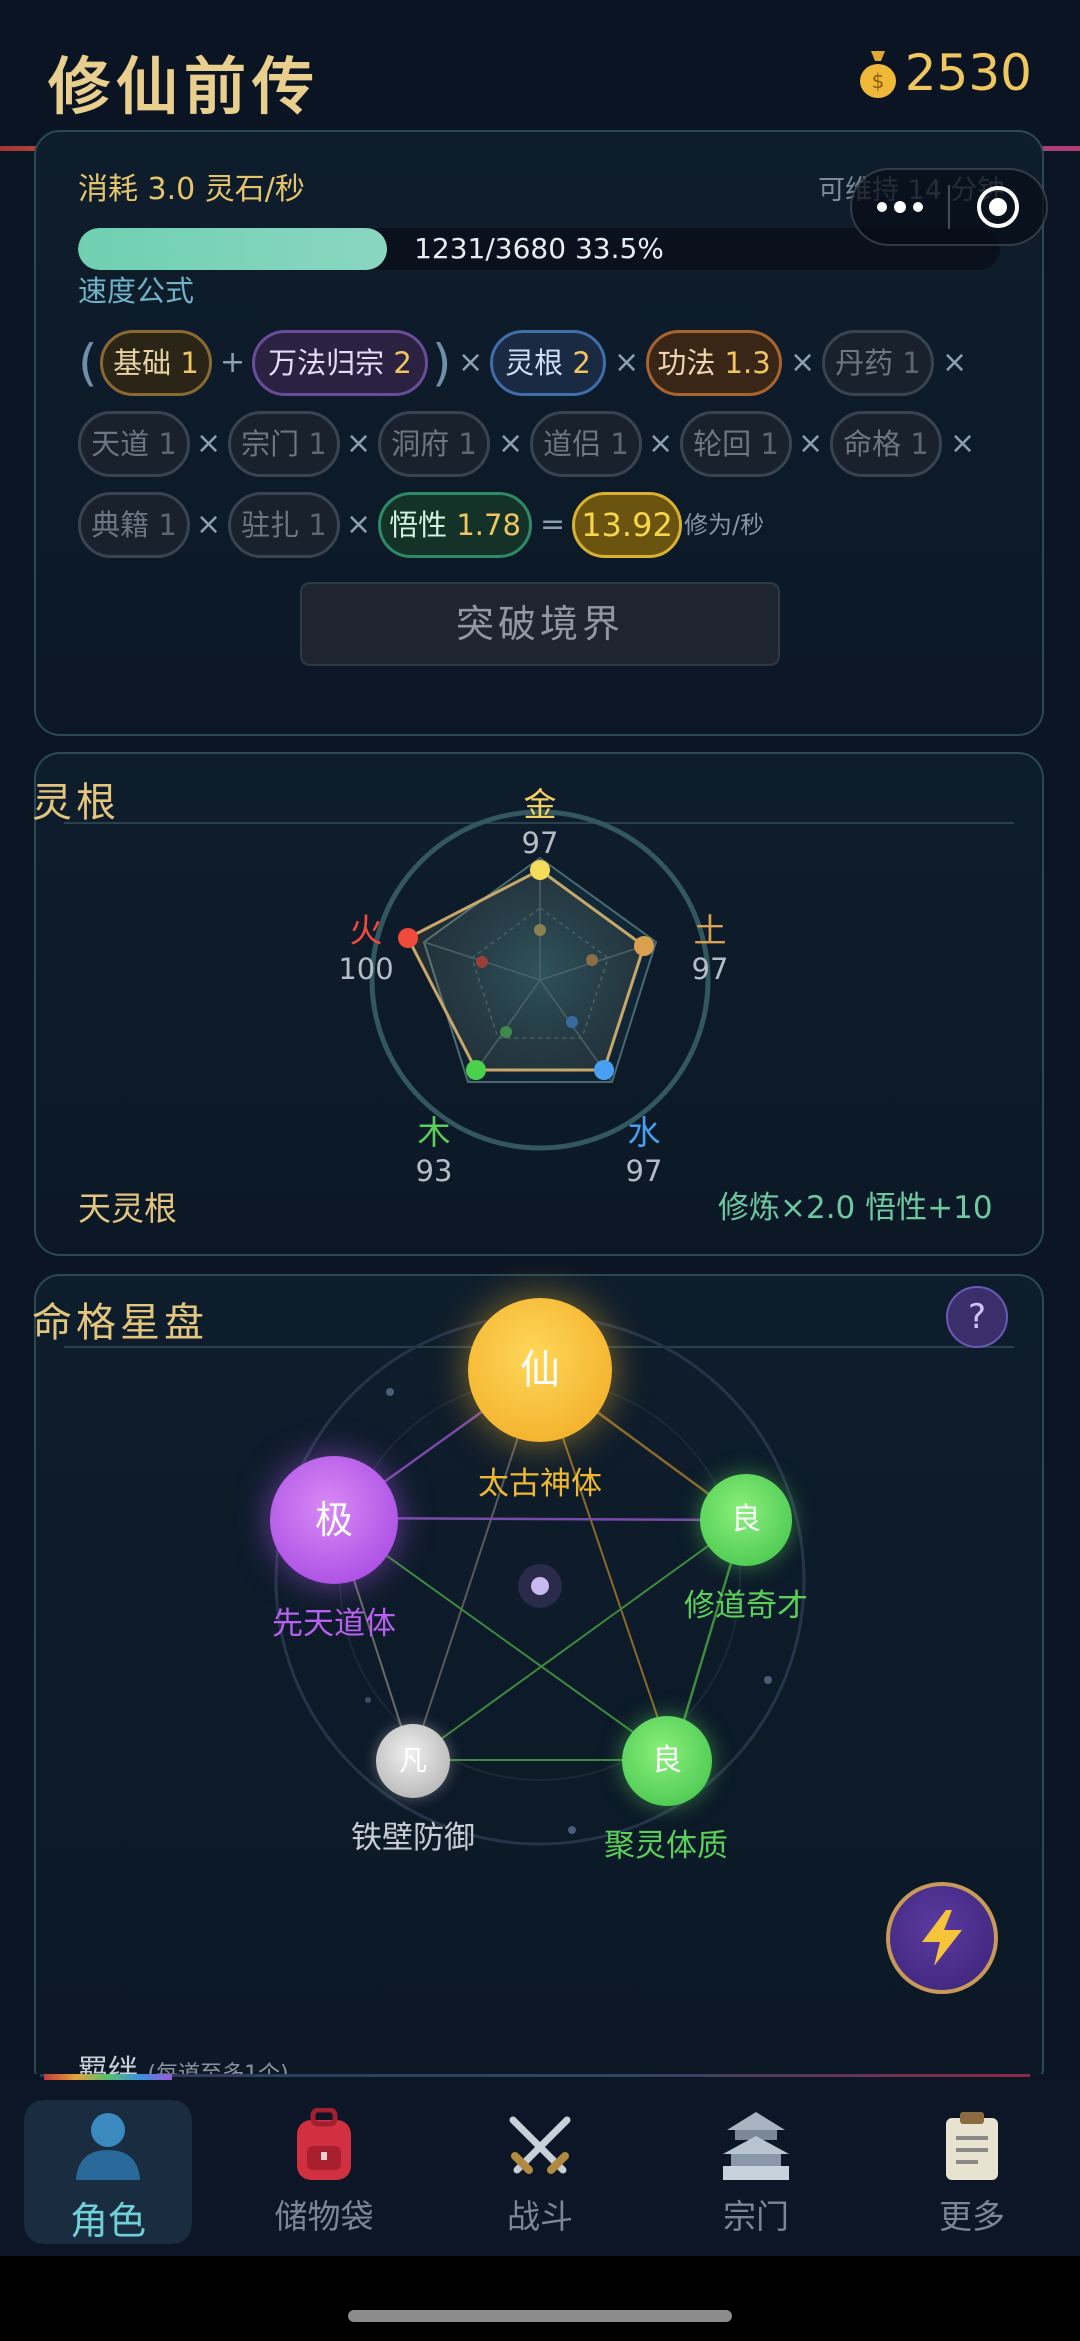 This screenshot has height=2341, width=1080. Describe the element at coordinates (108, 2077) in the screenshot. I see `nav-active-indicator` at that location.